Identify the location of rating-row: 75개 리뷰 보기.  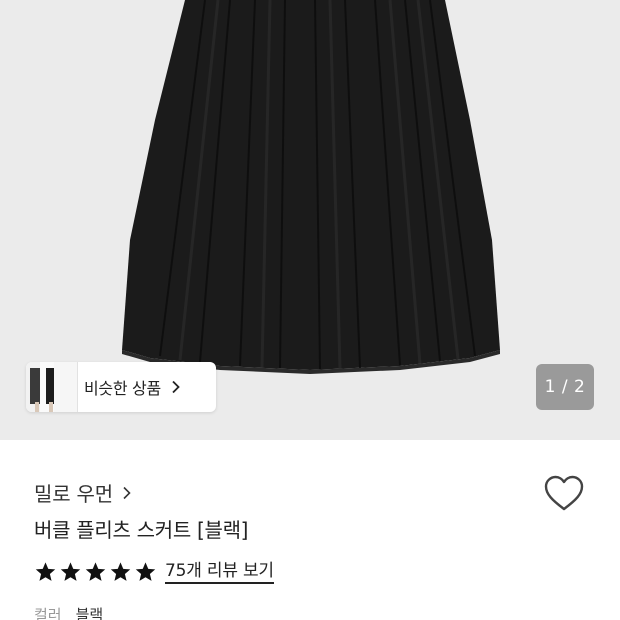
(154, 572).